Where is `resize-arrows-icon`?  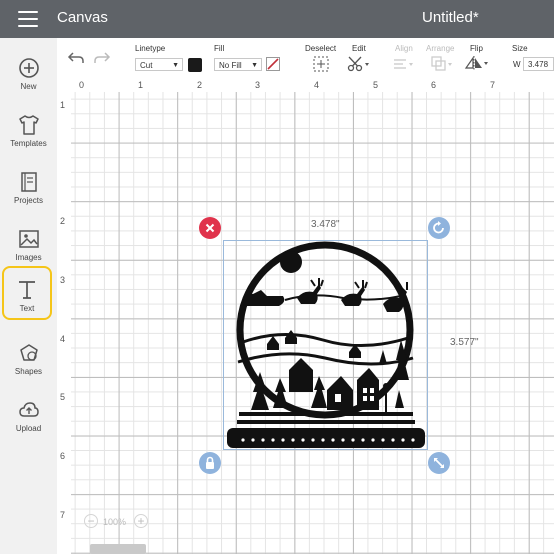 resize-arrows-icon is located at coordinates (439, 463).